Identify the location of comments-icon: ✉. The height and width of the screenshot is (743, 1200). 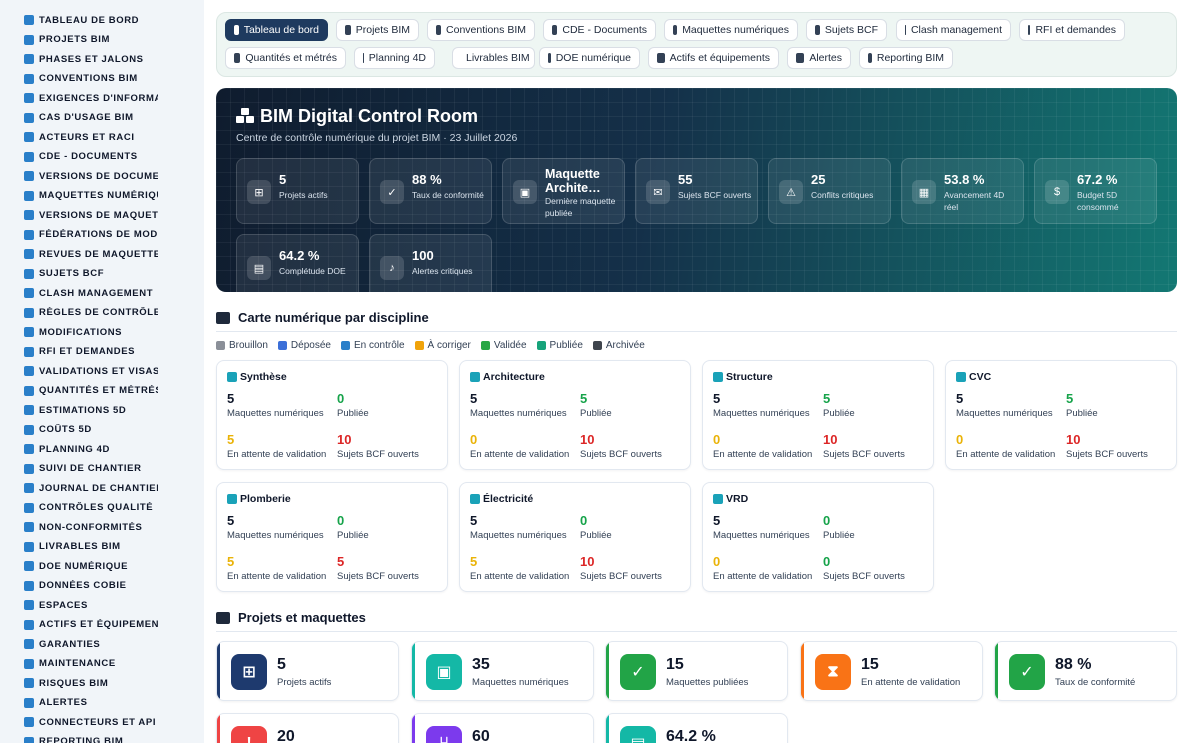
(658, 192).